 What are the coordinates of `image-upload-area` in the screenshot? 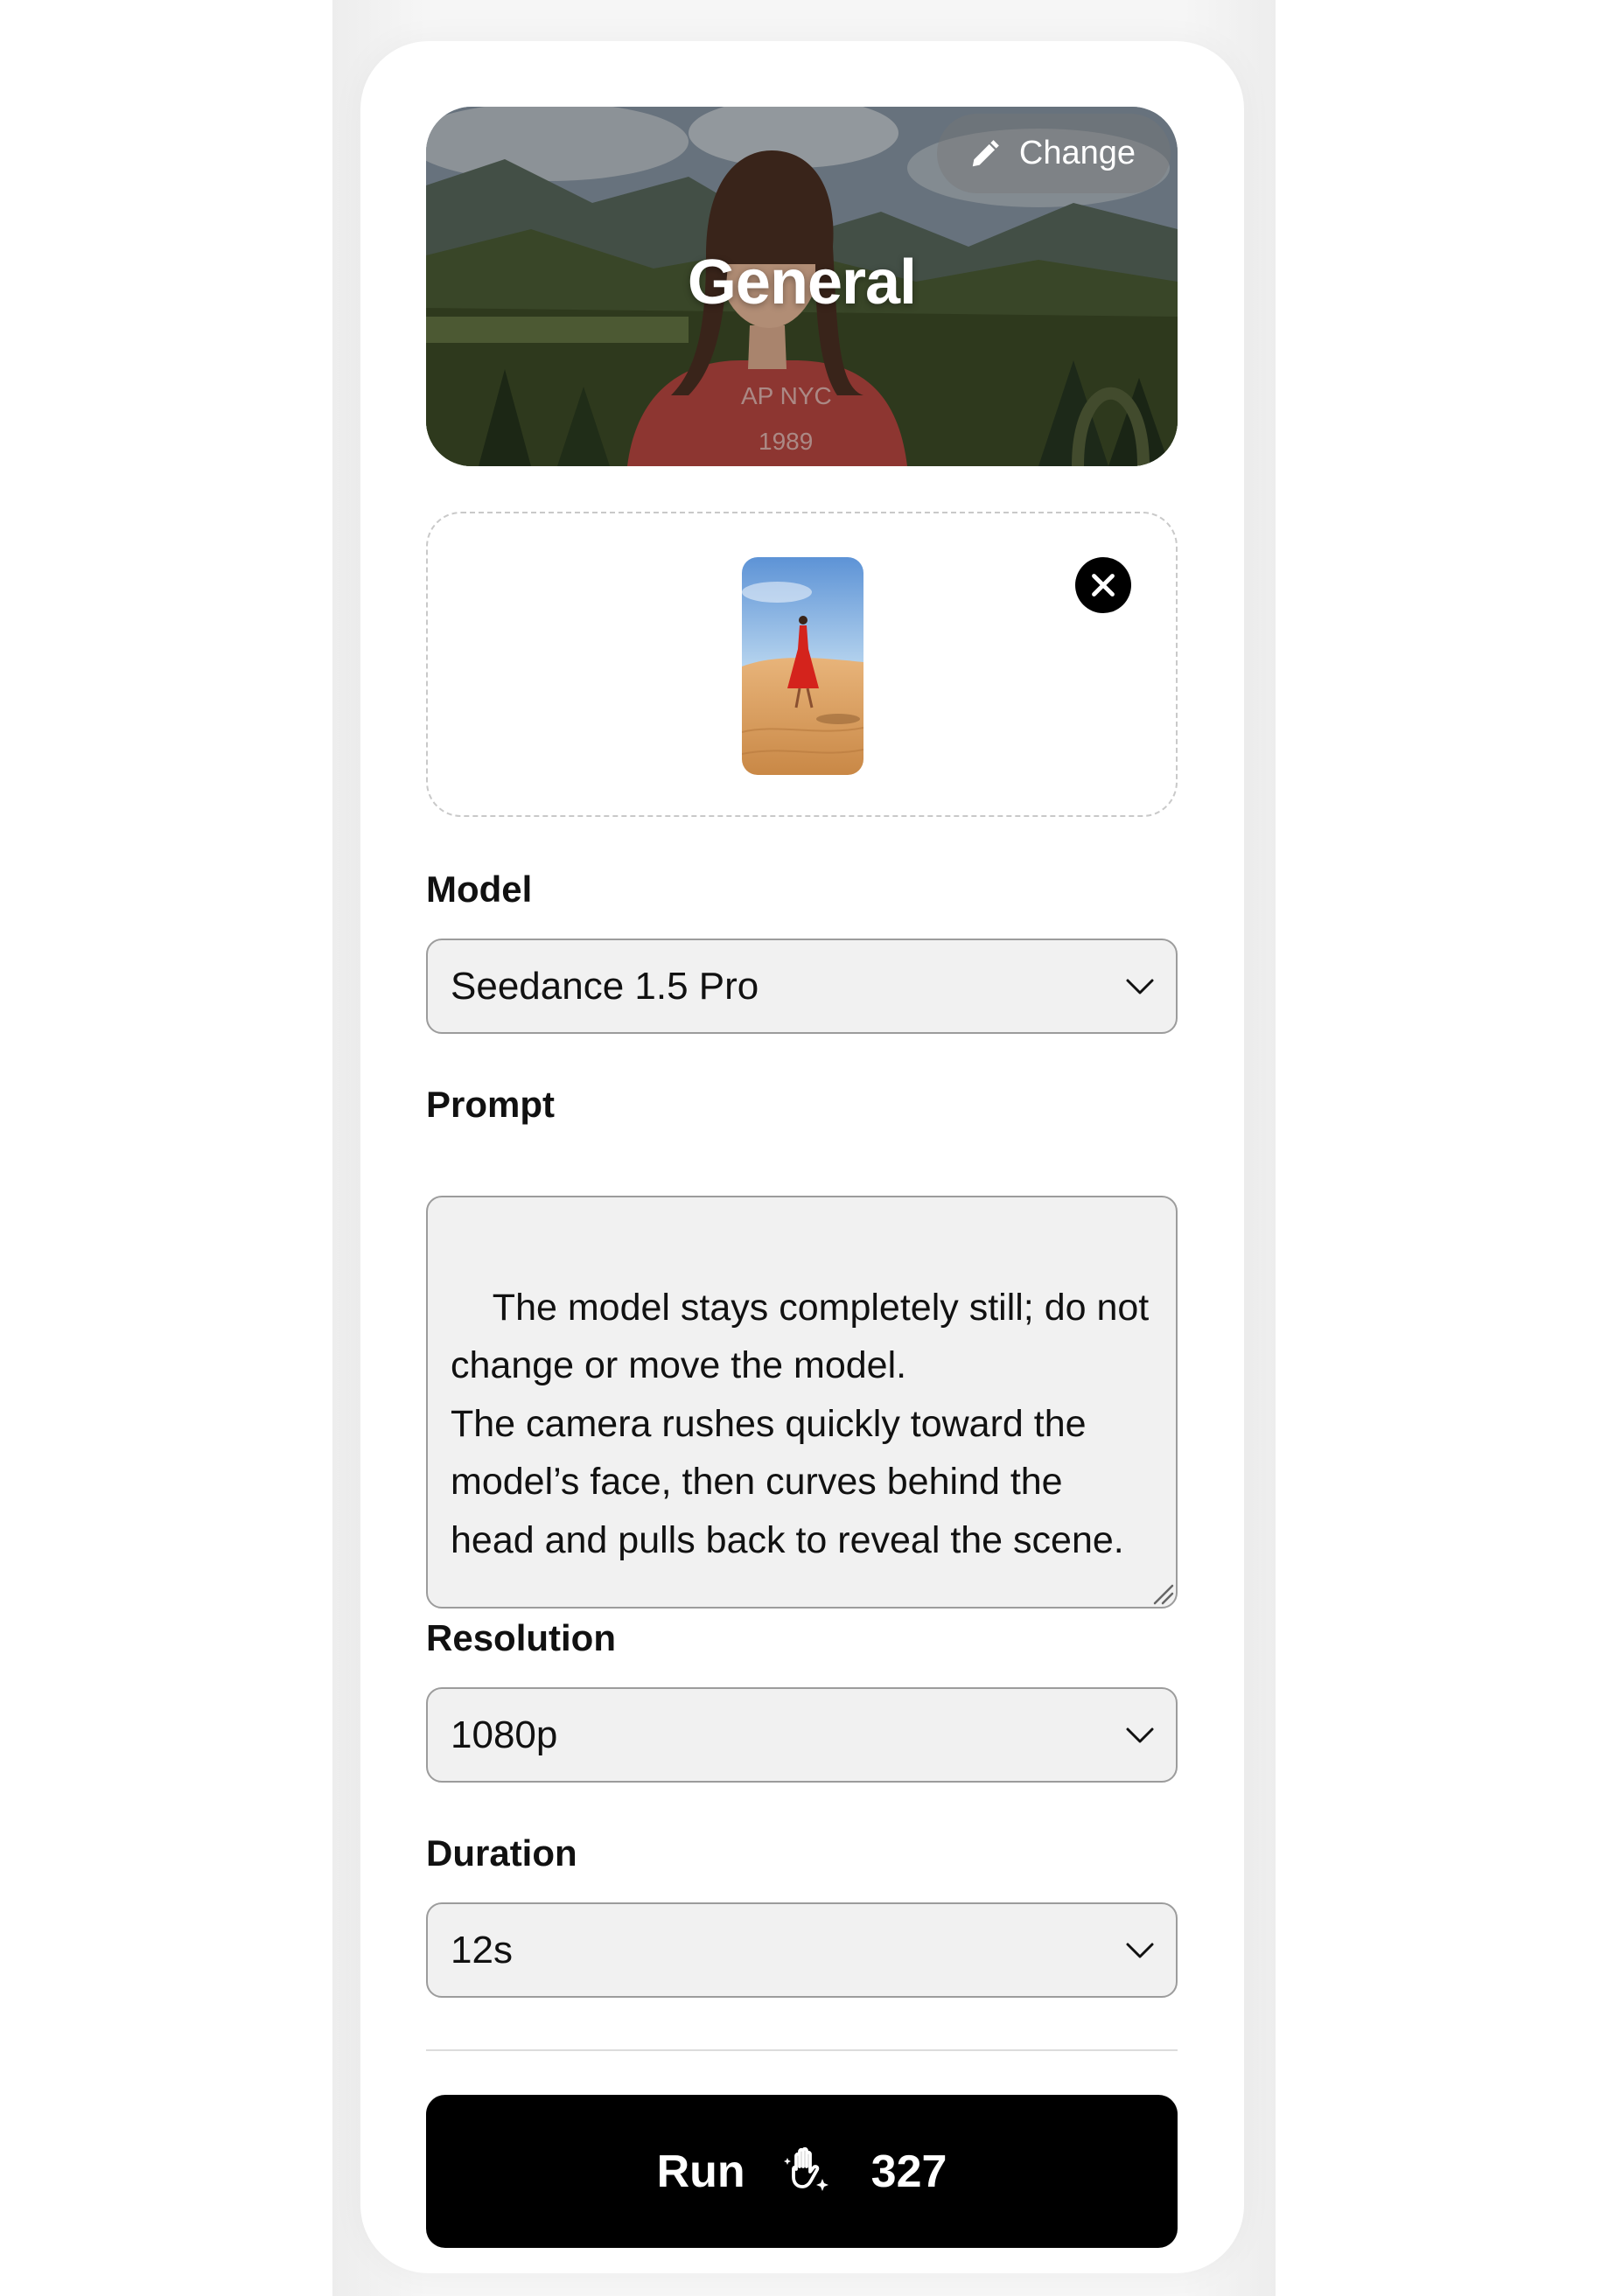 It's located at (802, 664).